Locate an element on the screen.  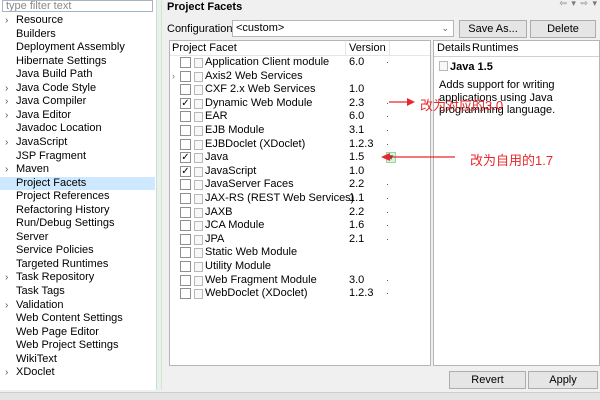
tree-item: Hibernate Settings is located at coordinates (77, 61).